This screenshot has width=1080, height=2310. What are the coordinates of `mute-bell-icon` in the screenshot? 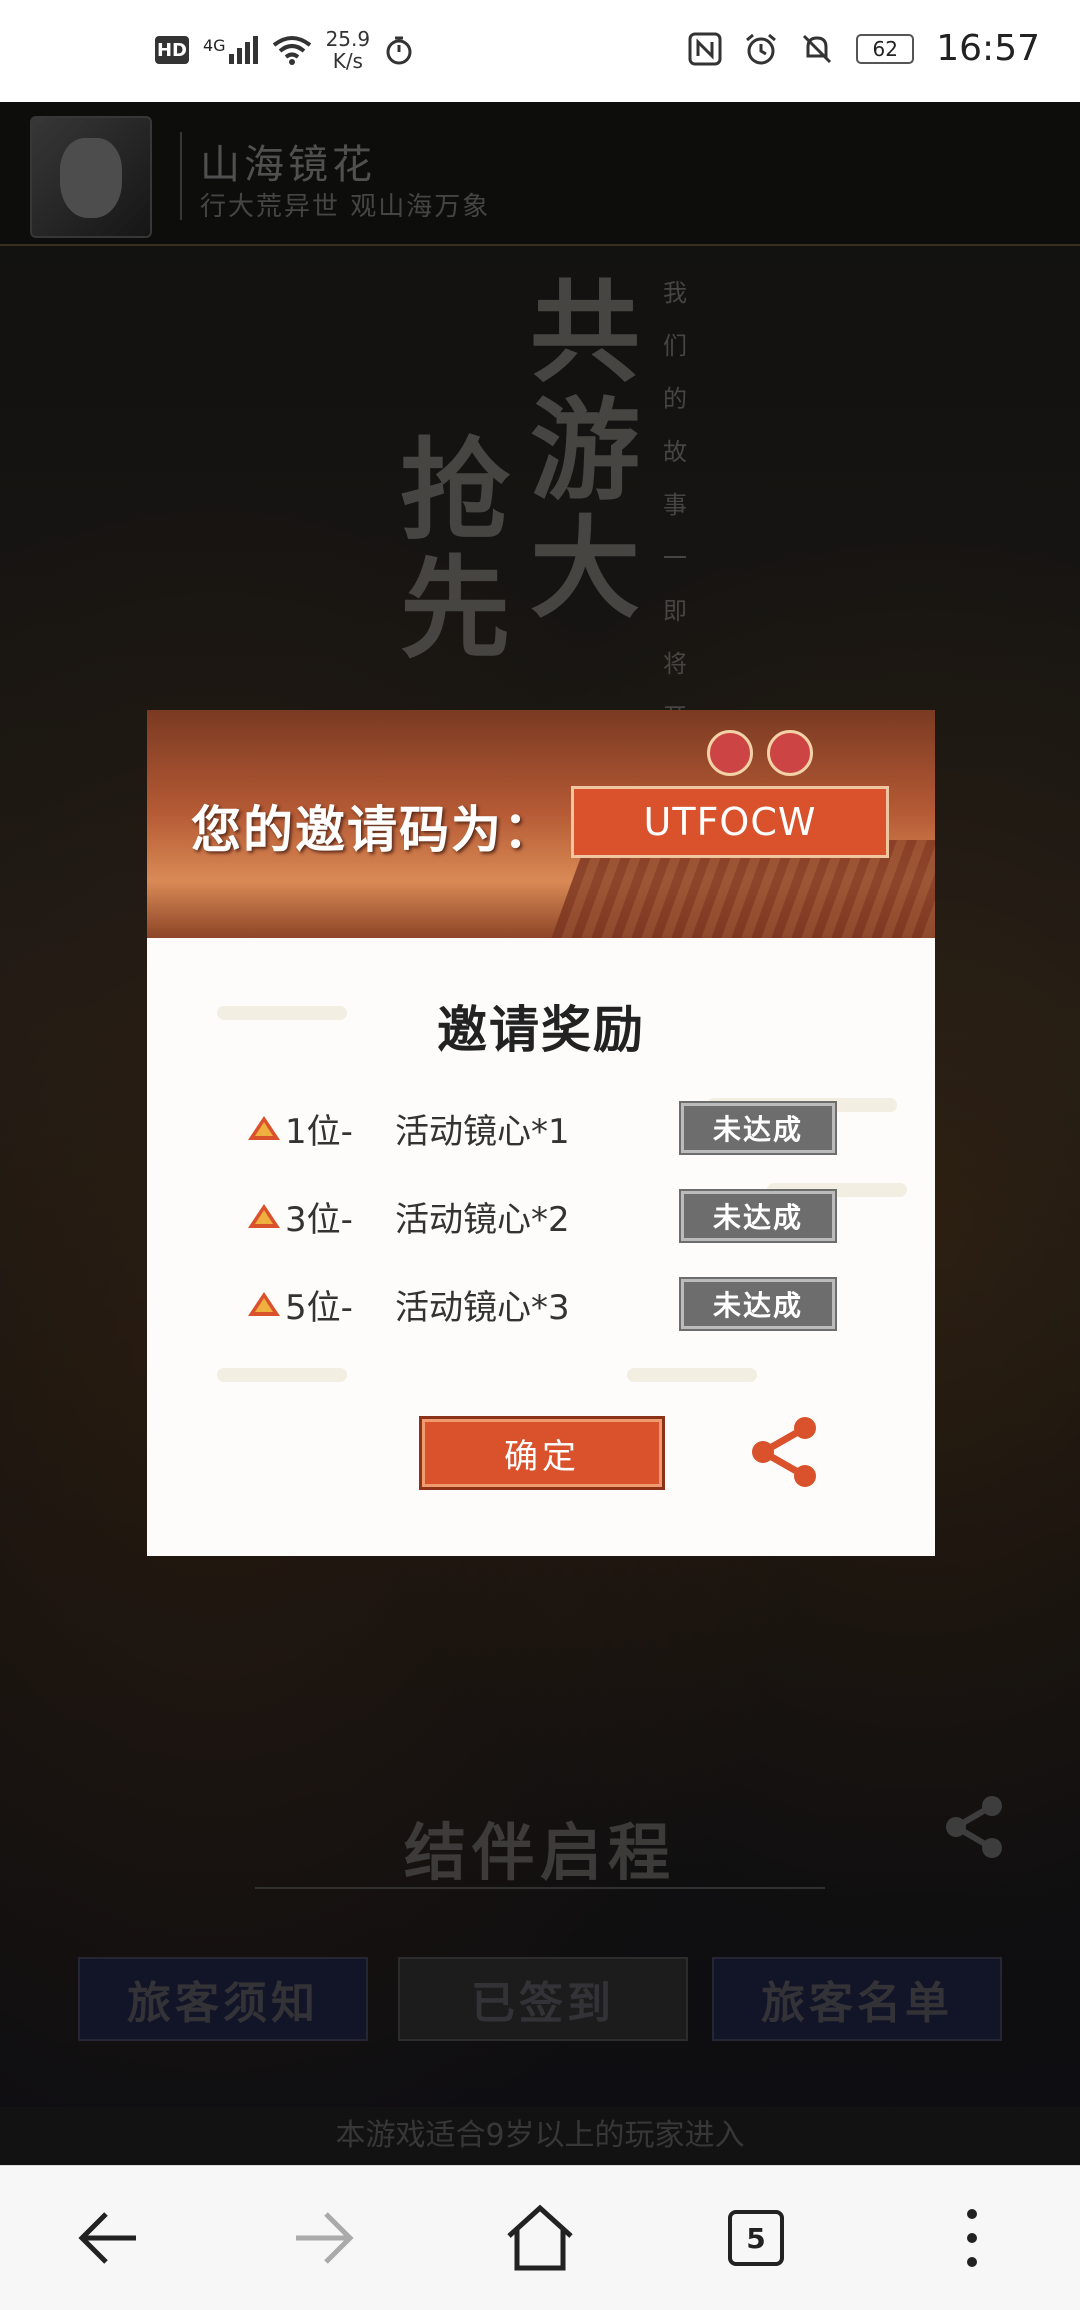 It's located at (817, 48).